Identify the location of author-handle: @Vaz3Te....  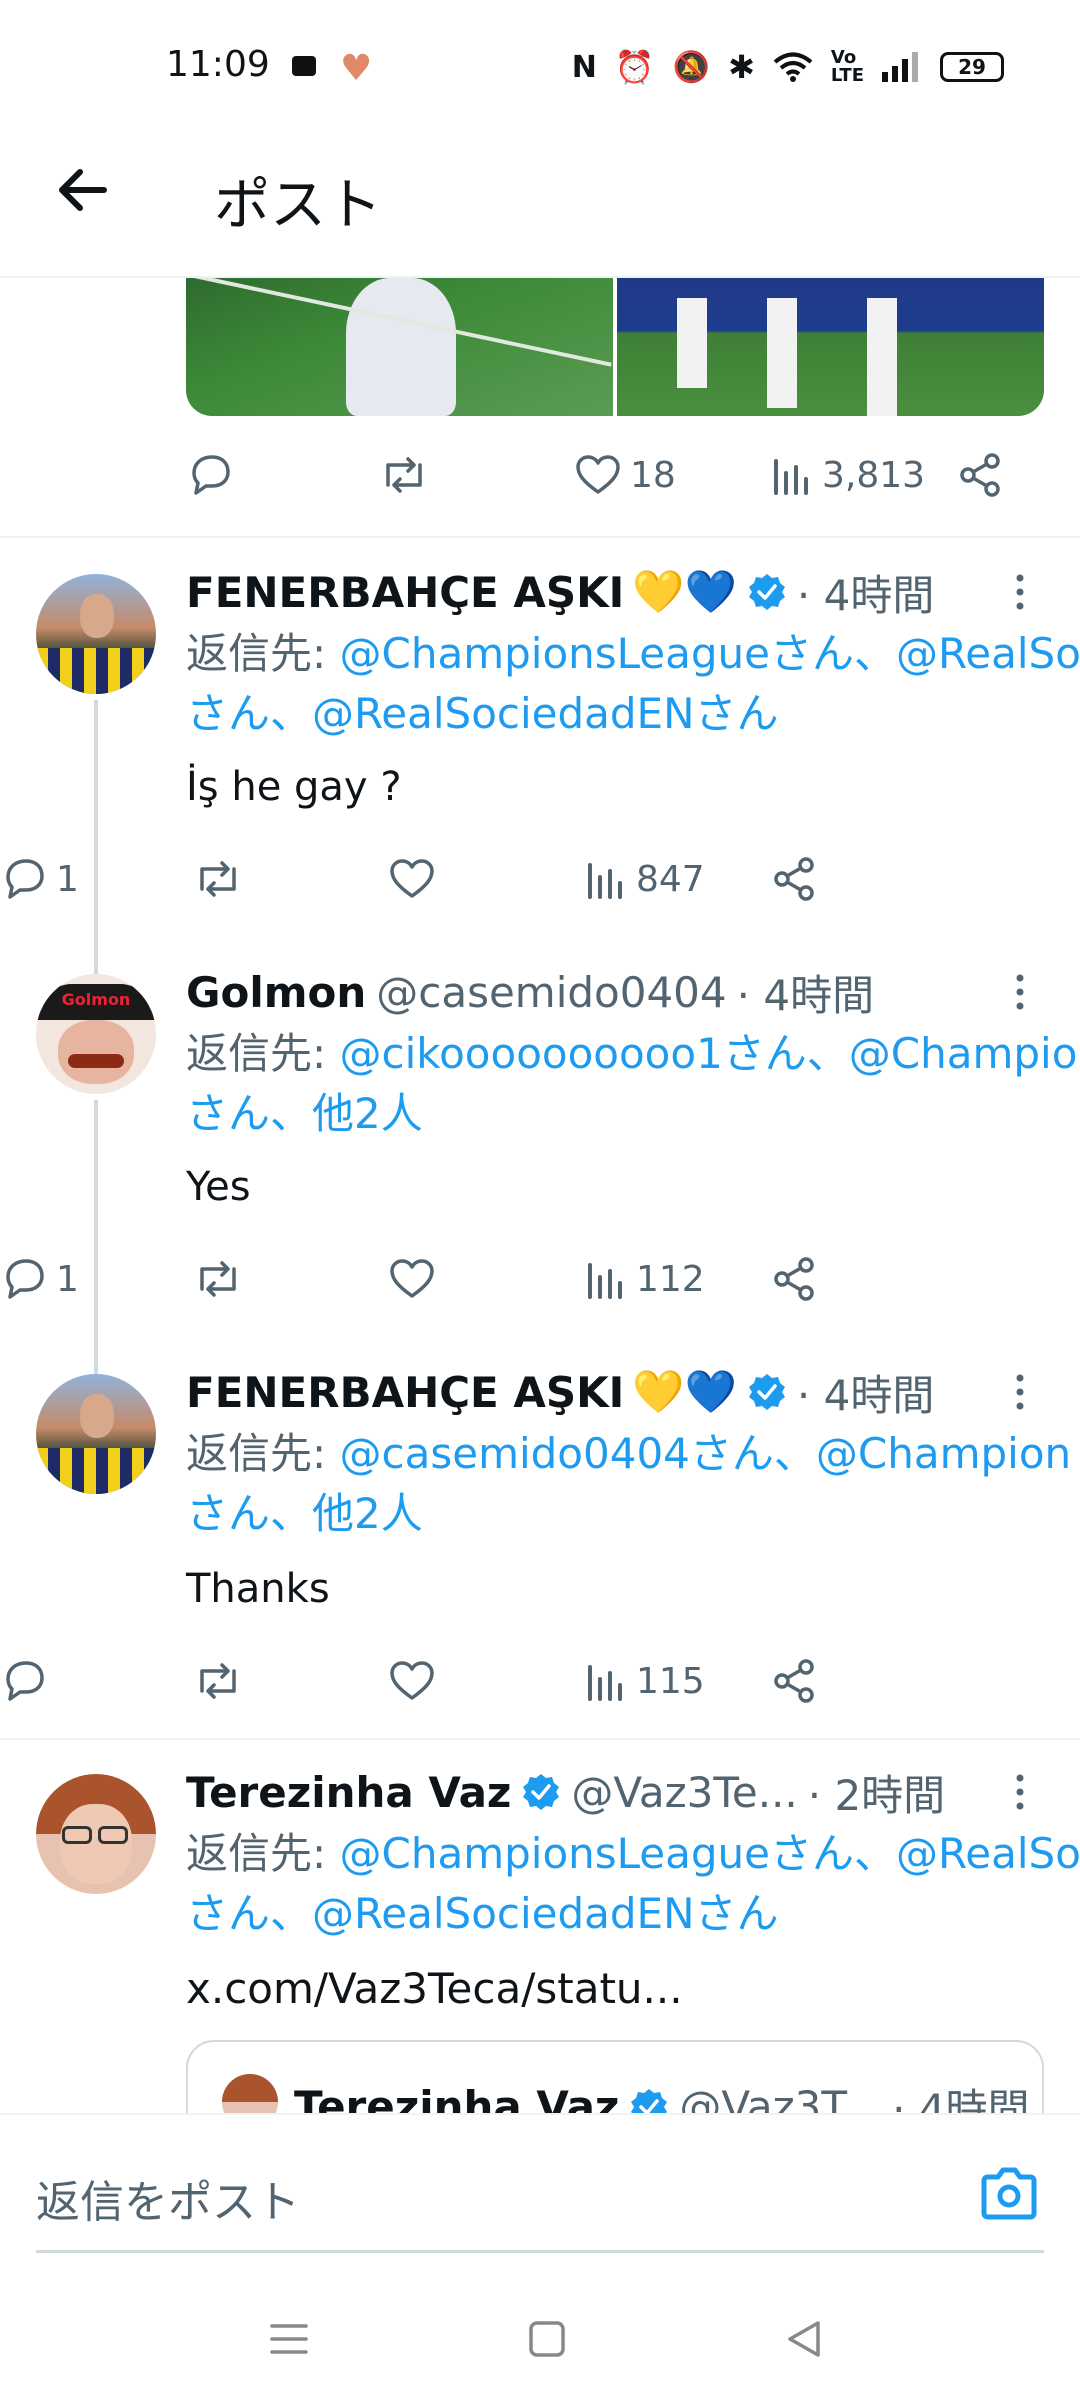
(684, 1792).